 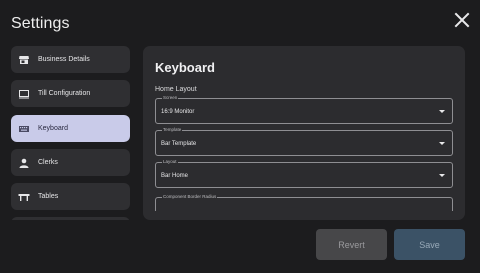 What do you see at coordinates (304, 109) in the screenshot?
I see `screen-select: Screen 16:9 Monitor` at bounding box center [304, 109].